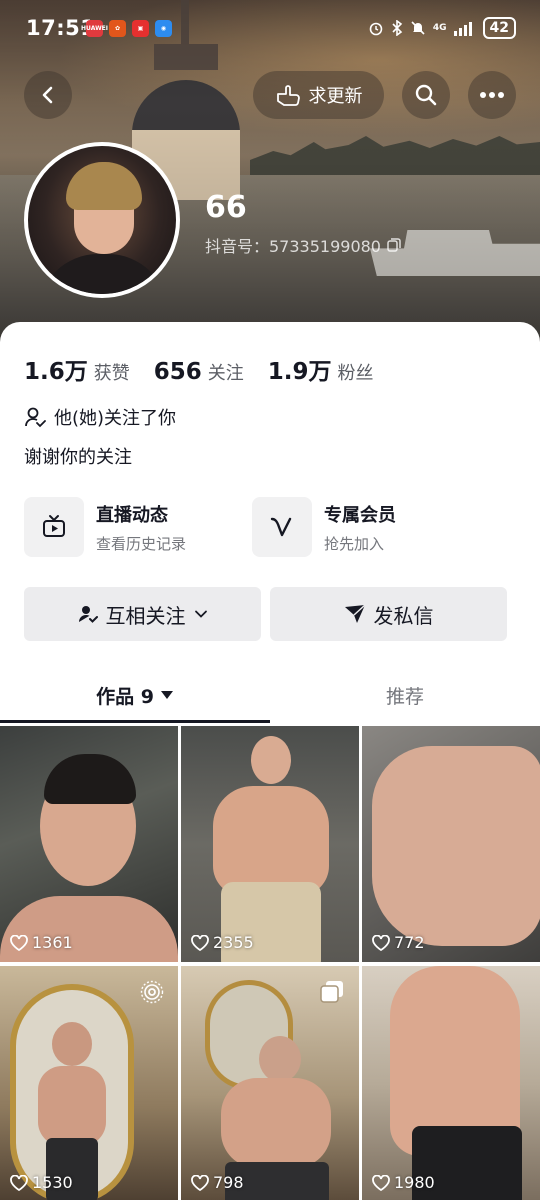 The height and width of the screenshot is (1200, 540). I want to click on stat-followers-label: 粉丝, so click(355, 373).